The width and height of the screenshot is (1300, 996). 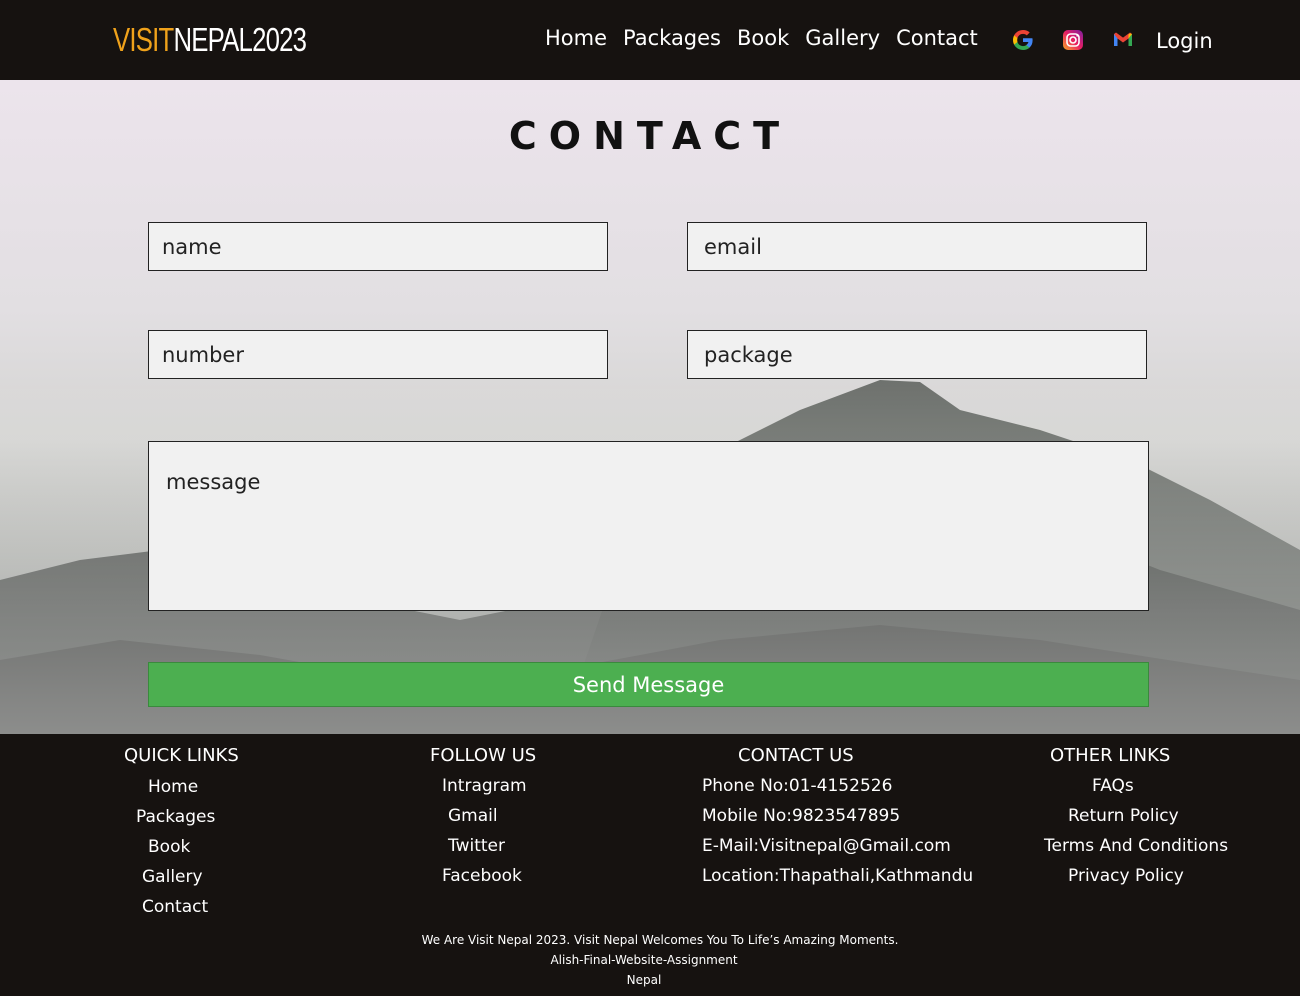 What do you see at coordinates (181, 755) in the screenshot?
I see `quick-links-title: QUICK LINKS` at bounding box center [181, 755].